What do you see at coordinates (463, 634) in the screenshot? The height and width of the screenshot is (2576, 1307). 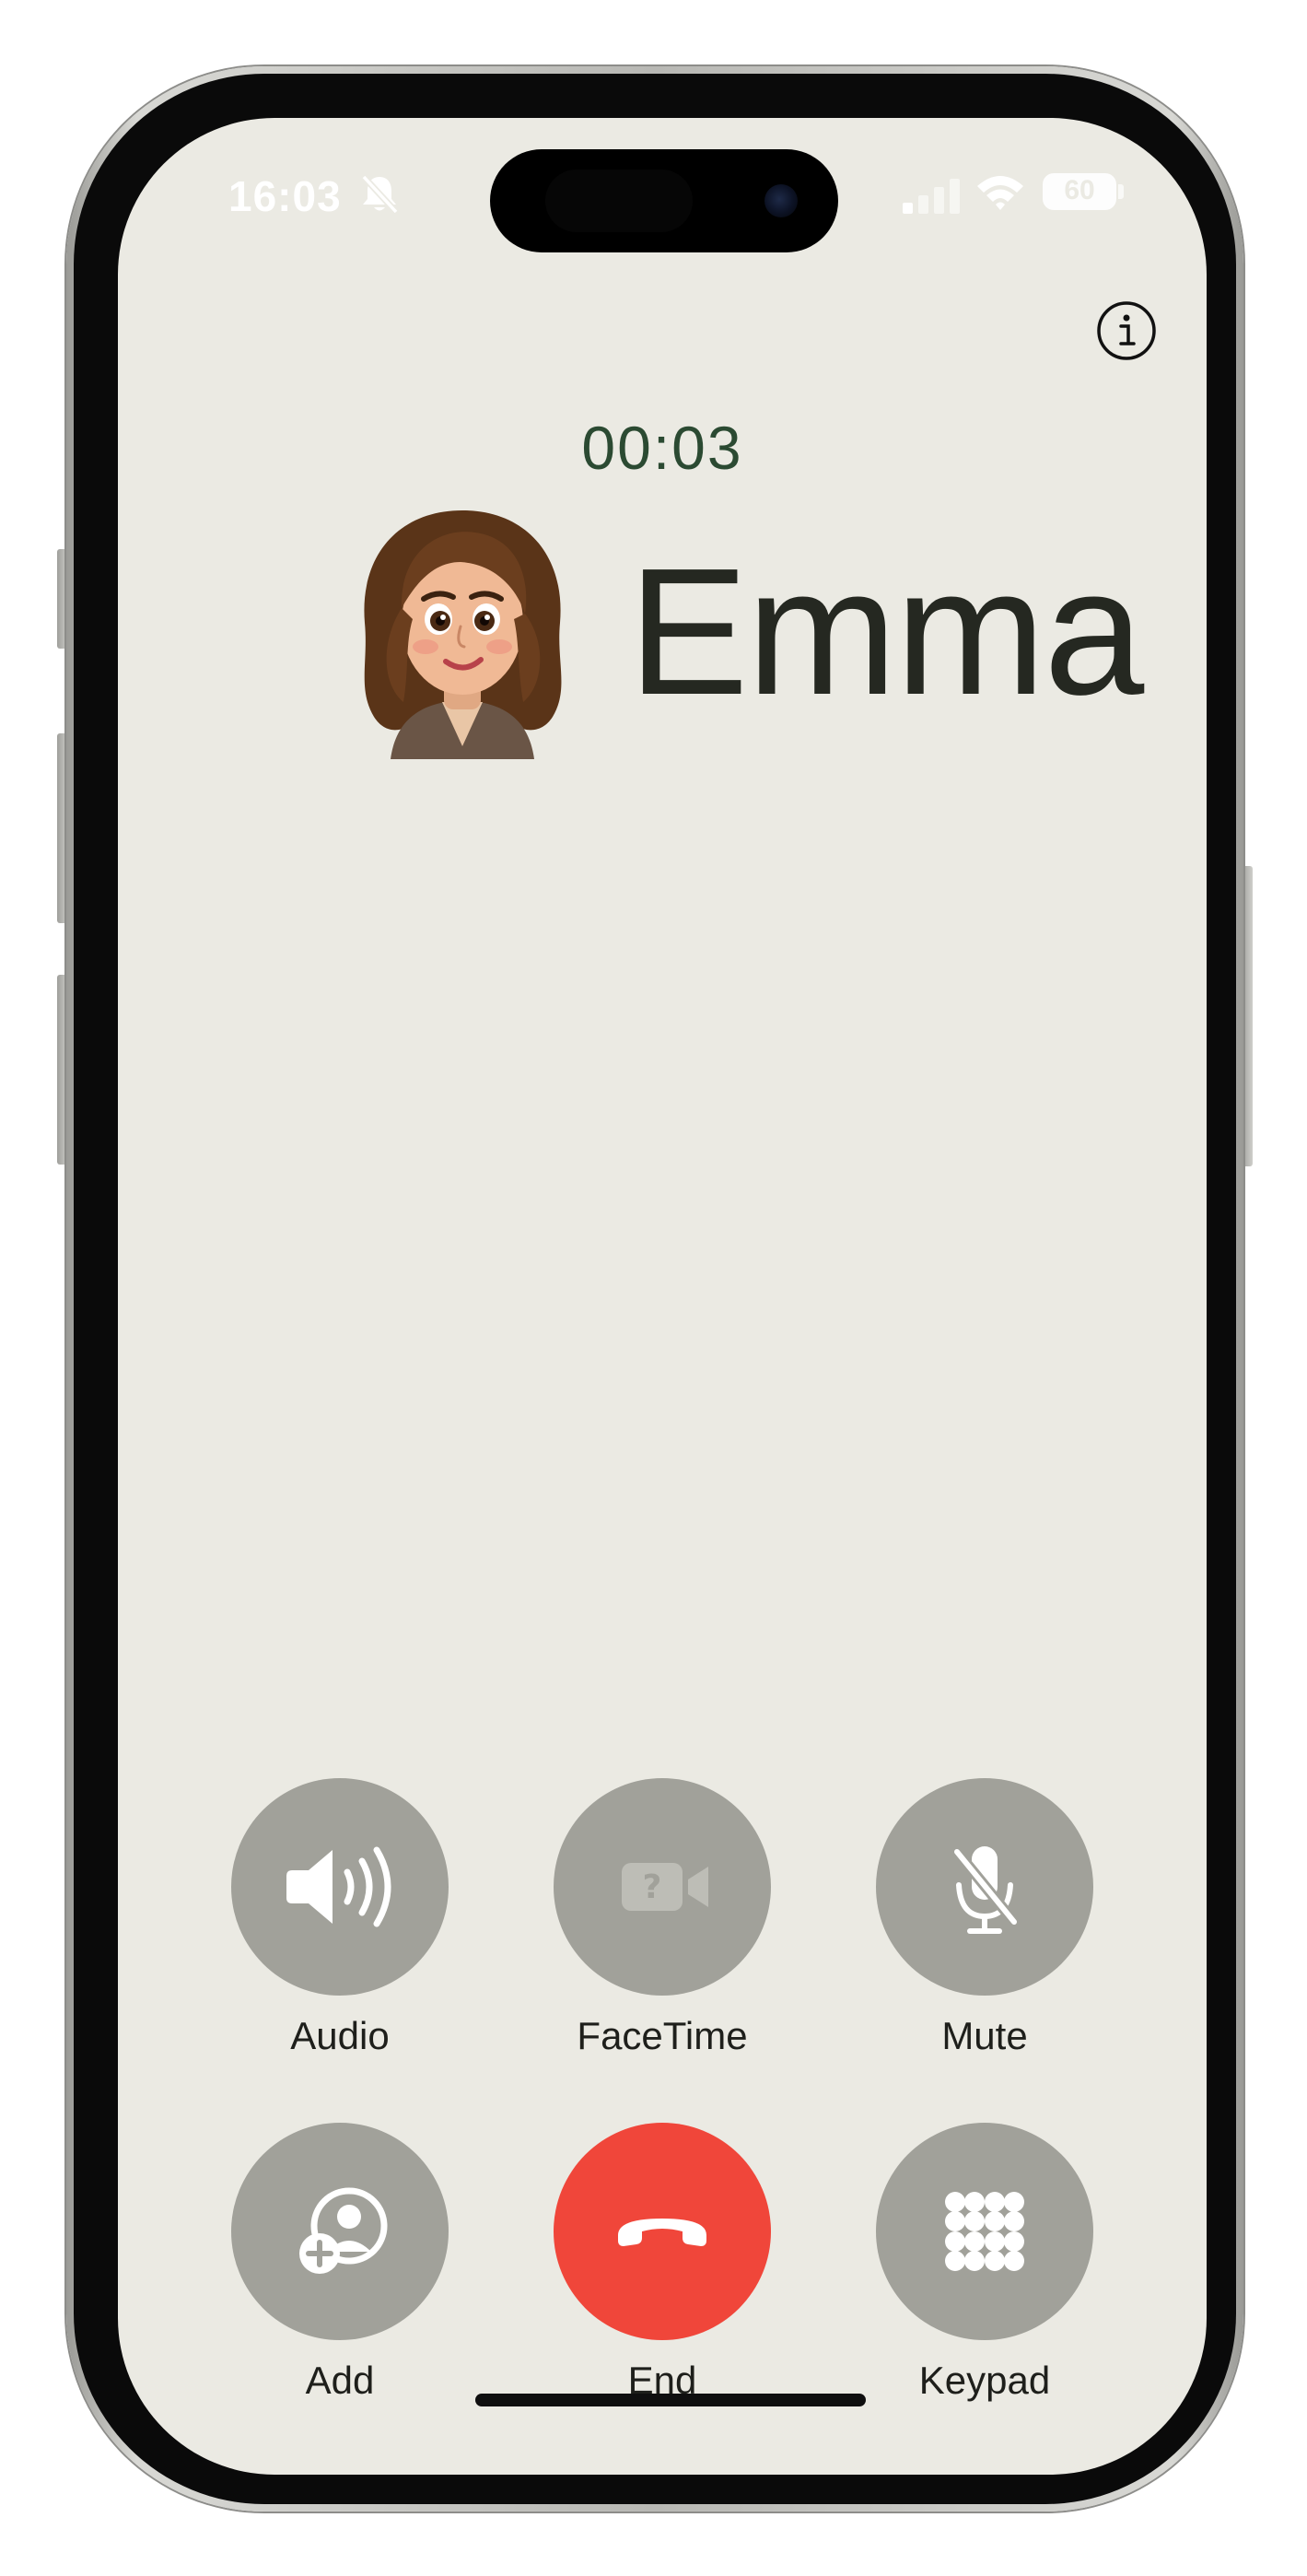 I see `contact-avatar` at bounding box center [463, 634].